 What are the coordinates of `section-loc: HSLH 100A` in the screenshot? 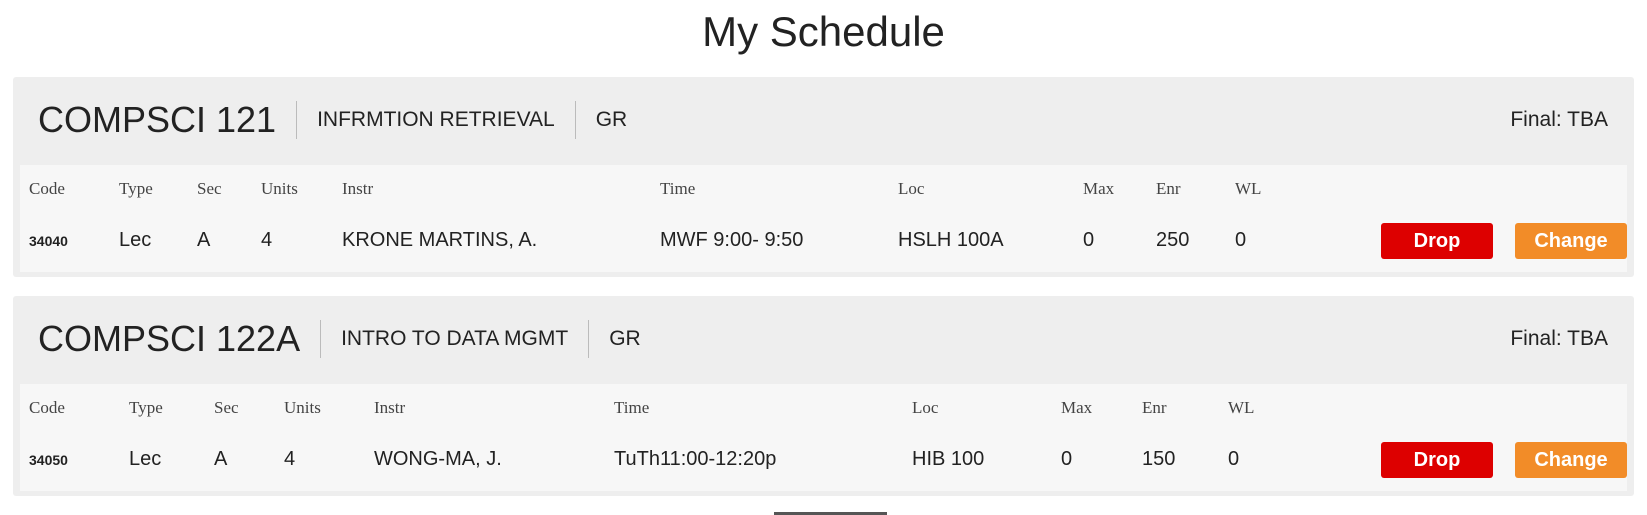 It's located at (951, 240).